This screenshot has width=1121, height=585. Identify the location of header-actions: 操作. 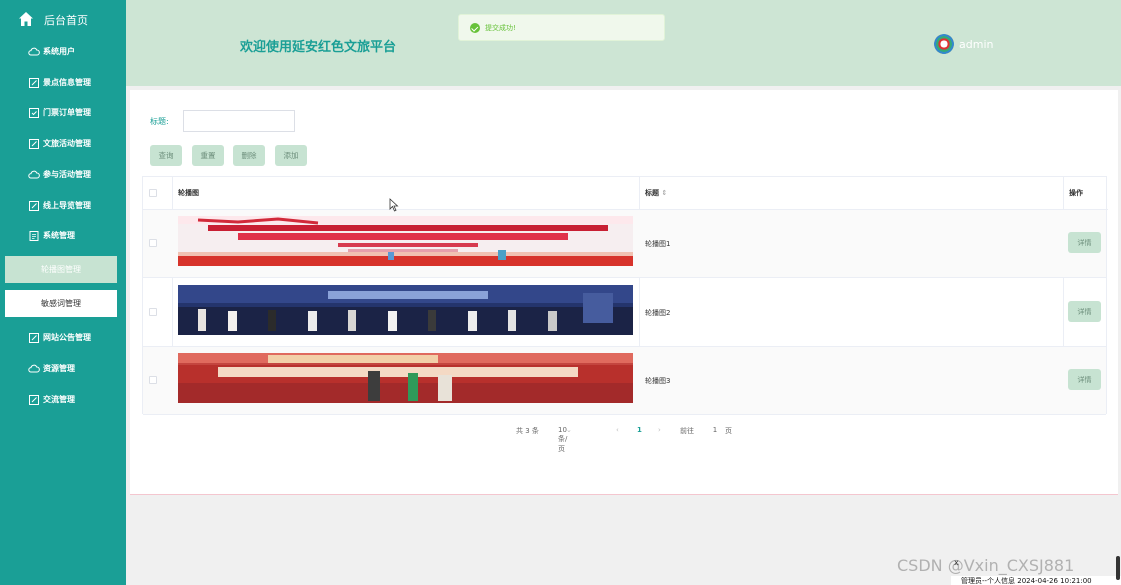
(1076, 193).